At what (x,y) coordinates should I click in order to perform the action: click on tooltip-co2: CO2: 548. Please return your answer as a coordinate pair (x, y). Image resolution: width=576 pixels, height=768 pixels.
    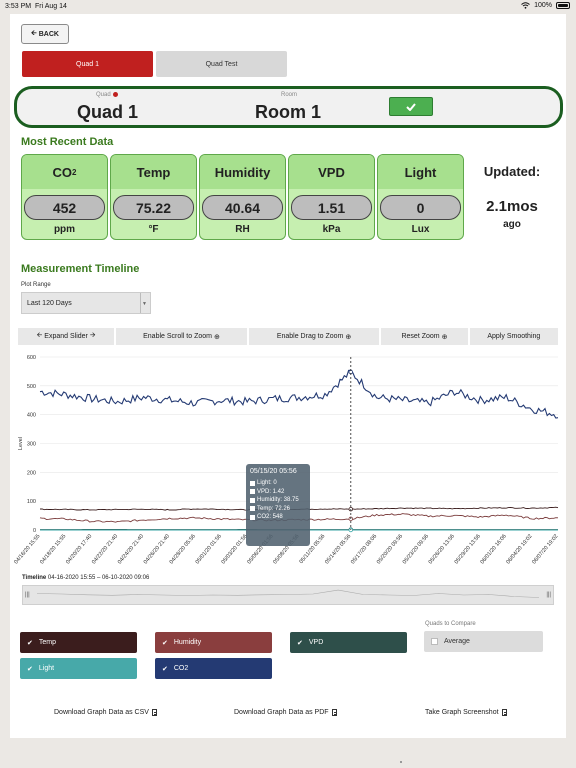
    Looking at the image, I should click on (270, 517).